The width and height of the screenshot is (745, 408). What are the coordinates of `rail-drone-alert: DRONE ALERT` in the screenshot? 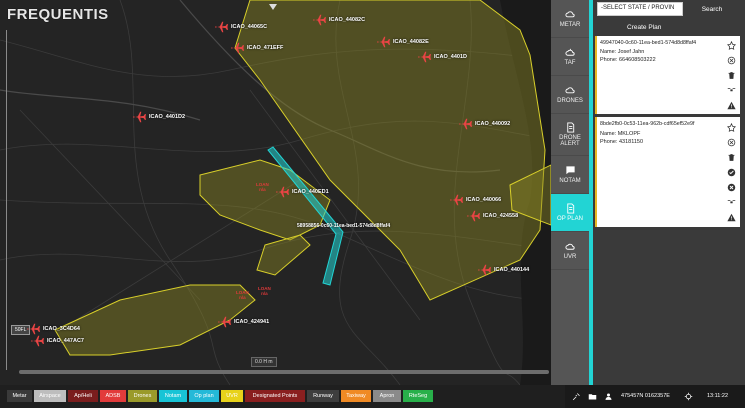 It's located at (570, 135).